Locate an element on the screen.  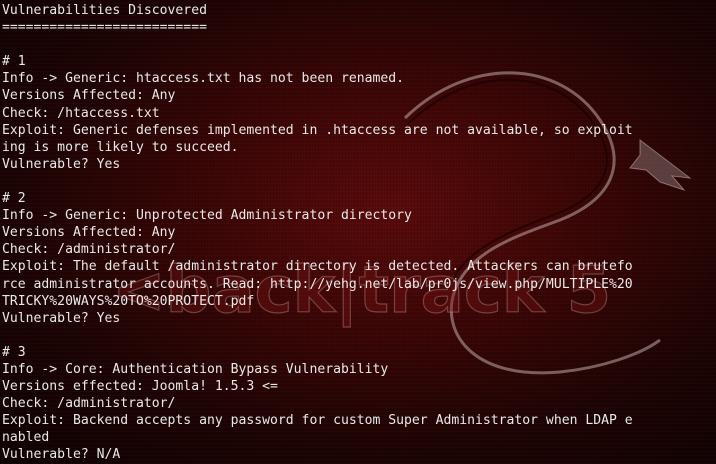
dragon-head-icon is located at coordinates (660, 165).